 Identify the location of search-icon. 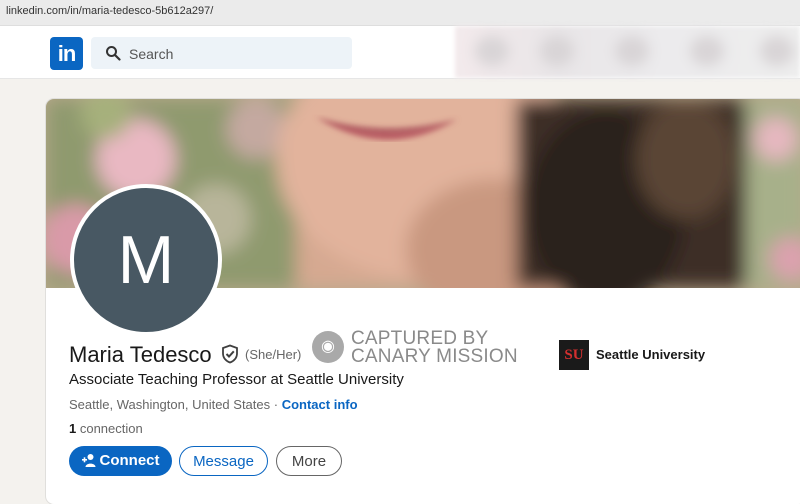
(113, 53).